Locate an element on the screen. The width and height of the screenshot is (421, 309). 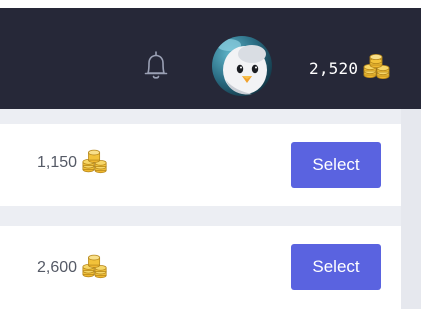
balance-value: 2,520 is located at coordinates (334, 68).